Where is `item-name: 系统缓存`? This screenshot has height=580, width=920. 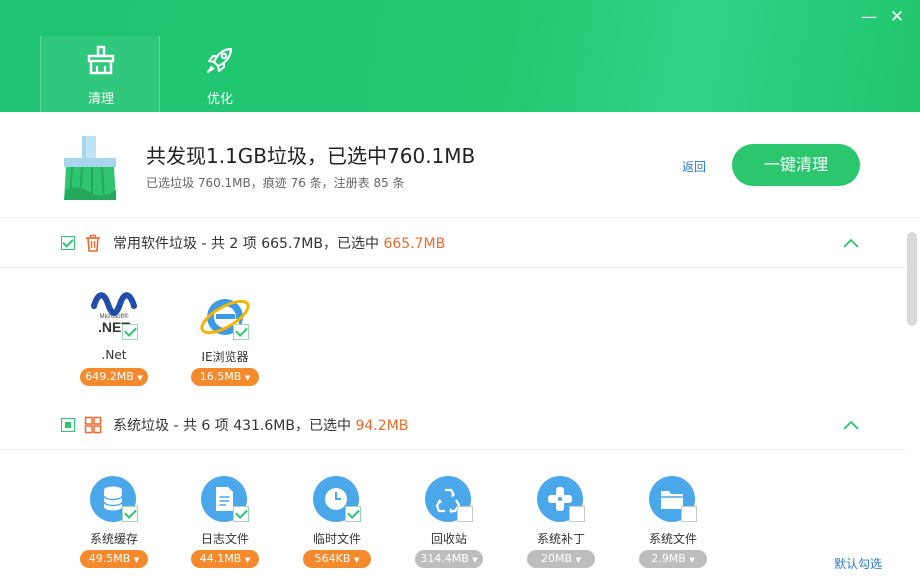
item-name: 系统缓存 is located at coordinates (113, 539).